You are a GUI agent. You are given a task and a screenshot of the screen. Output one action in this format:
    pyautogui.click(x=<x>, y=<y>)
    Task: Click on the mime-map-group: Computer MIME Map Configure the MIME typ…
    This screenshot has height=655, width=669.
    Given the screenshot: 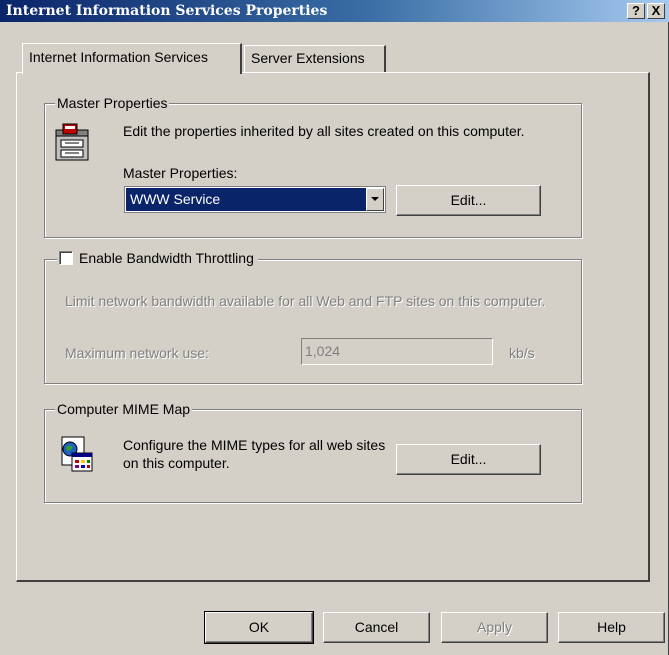 What is the action you would take?
    pyautogui.click(x=313, y=451)
    